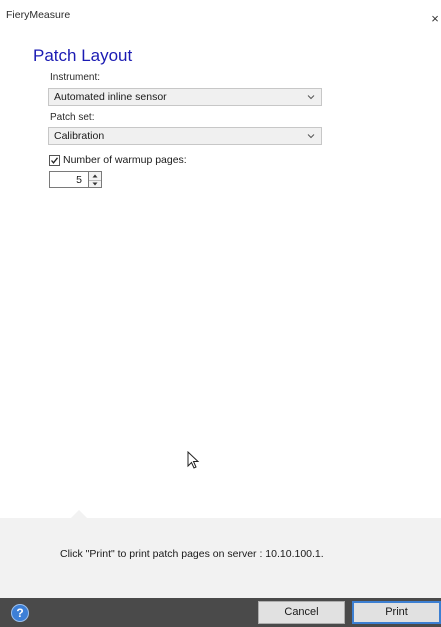  Describe the element at coordinates (220, 20) in the screenshot. I see `title-bar: FieryMeasure ×` at that location.